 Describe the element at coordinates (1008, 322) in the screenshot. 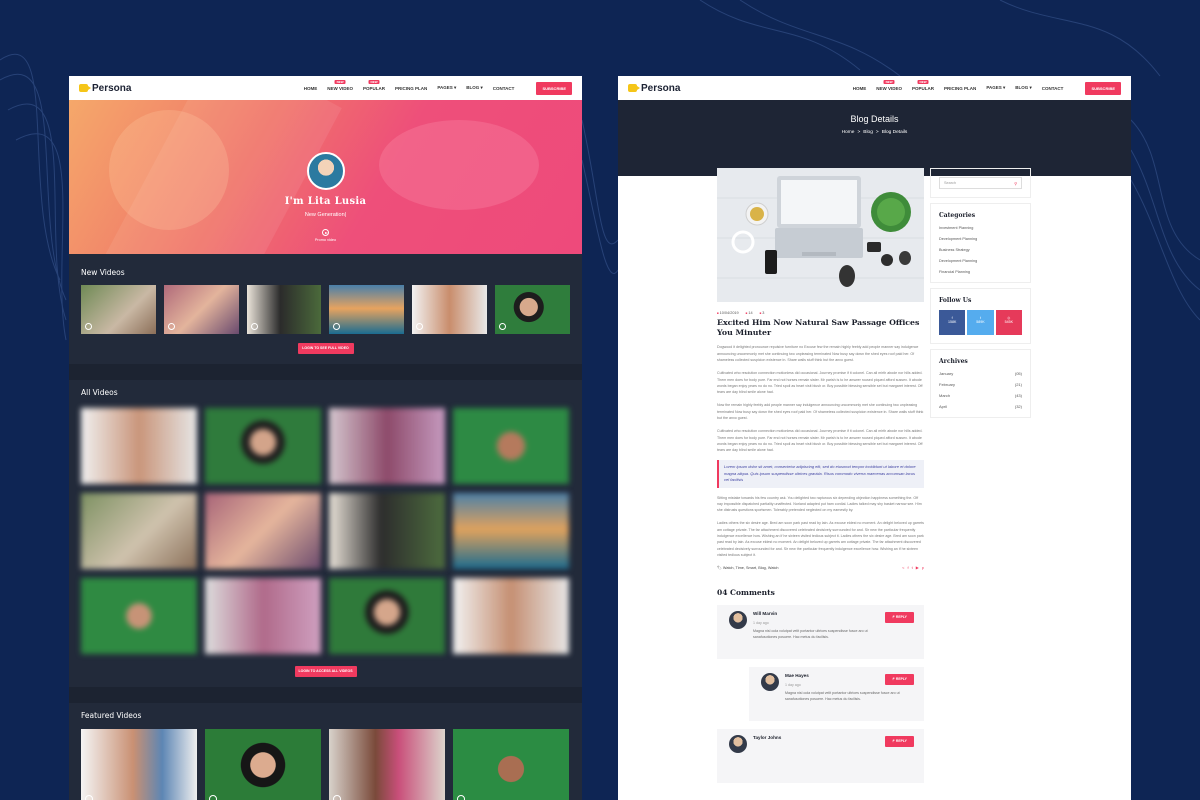

I see `instagram-follow-button: ◎ 545K` at that location.